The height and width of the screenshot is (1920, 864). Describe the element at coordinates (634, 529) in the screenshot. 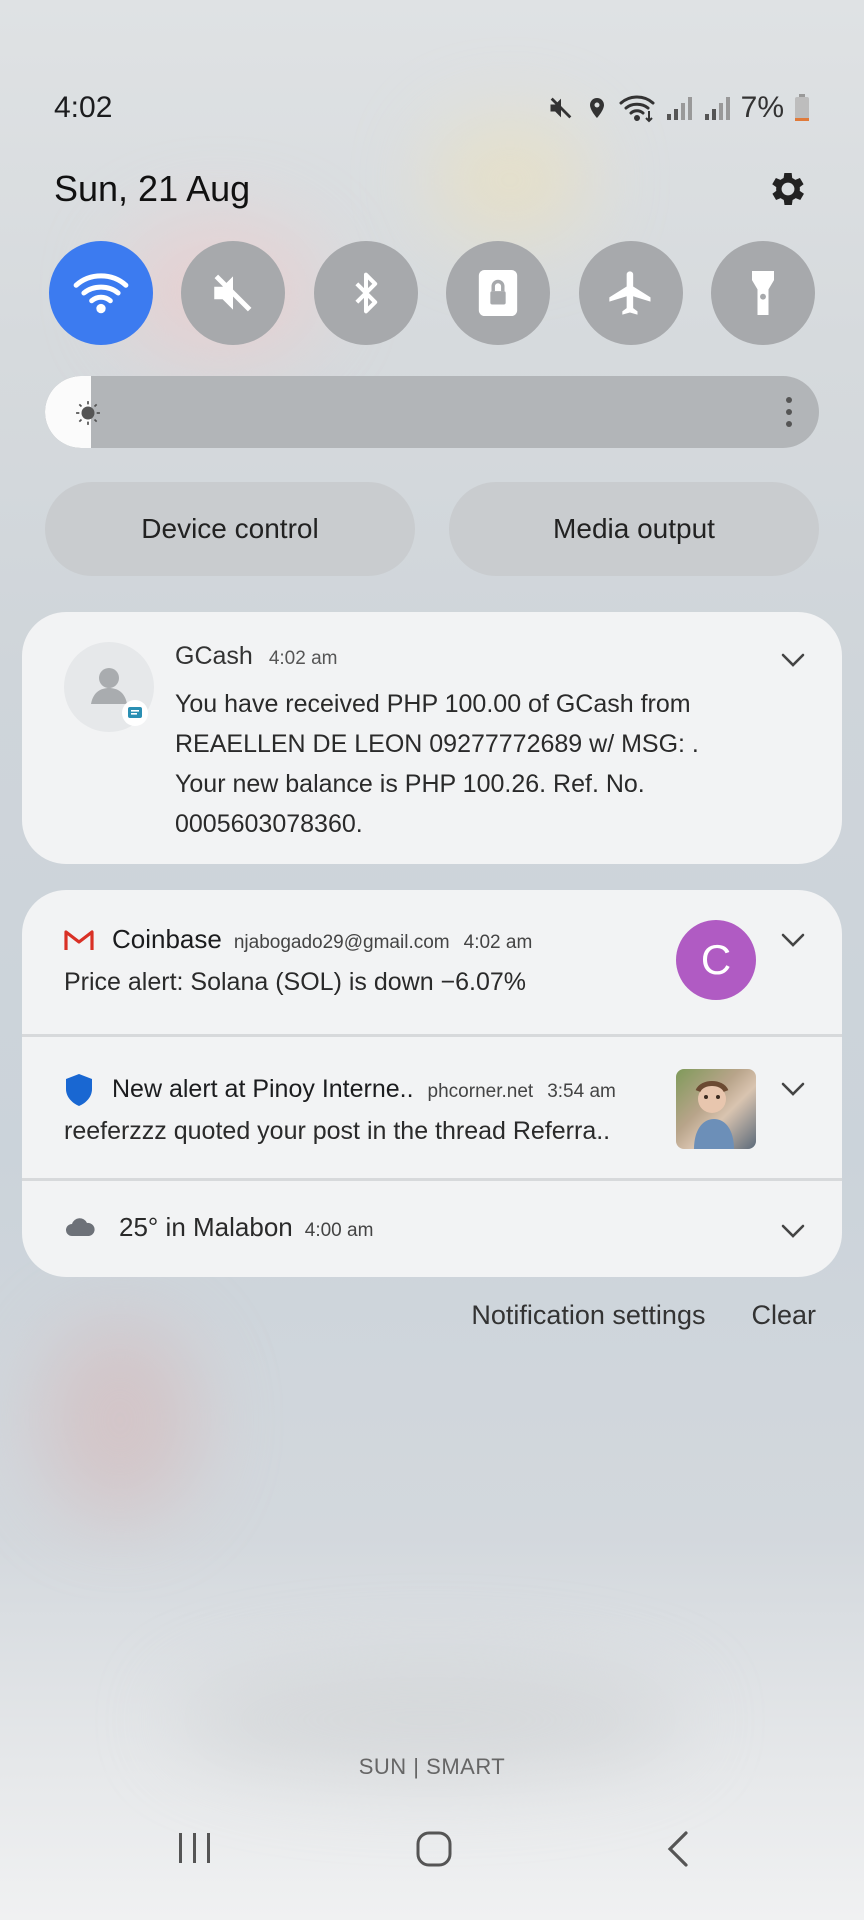

I see `media-output-button: Media output` at that location.